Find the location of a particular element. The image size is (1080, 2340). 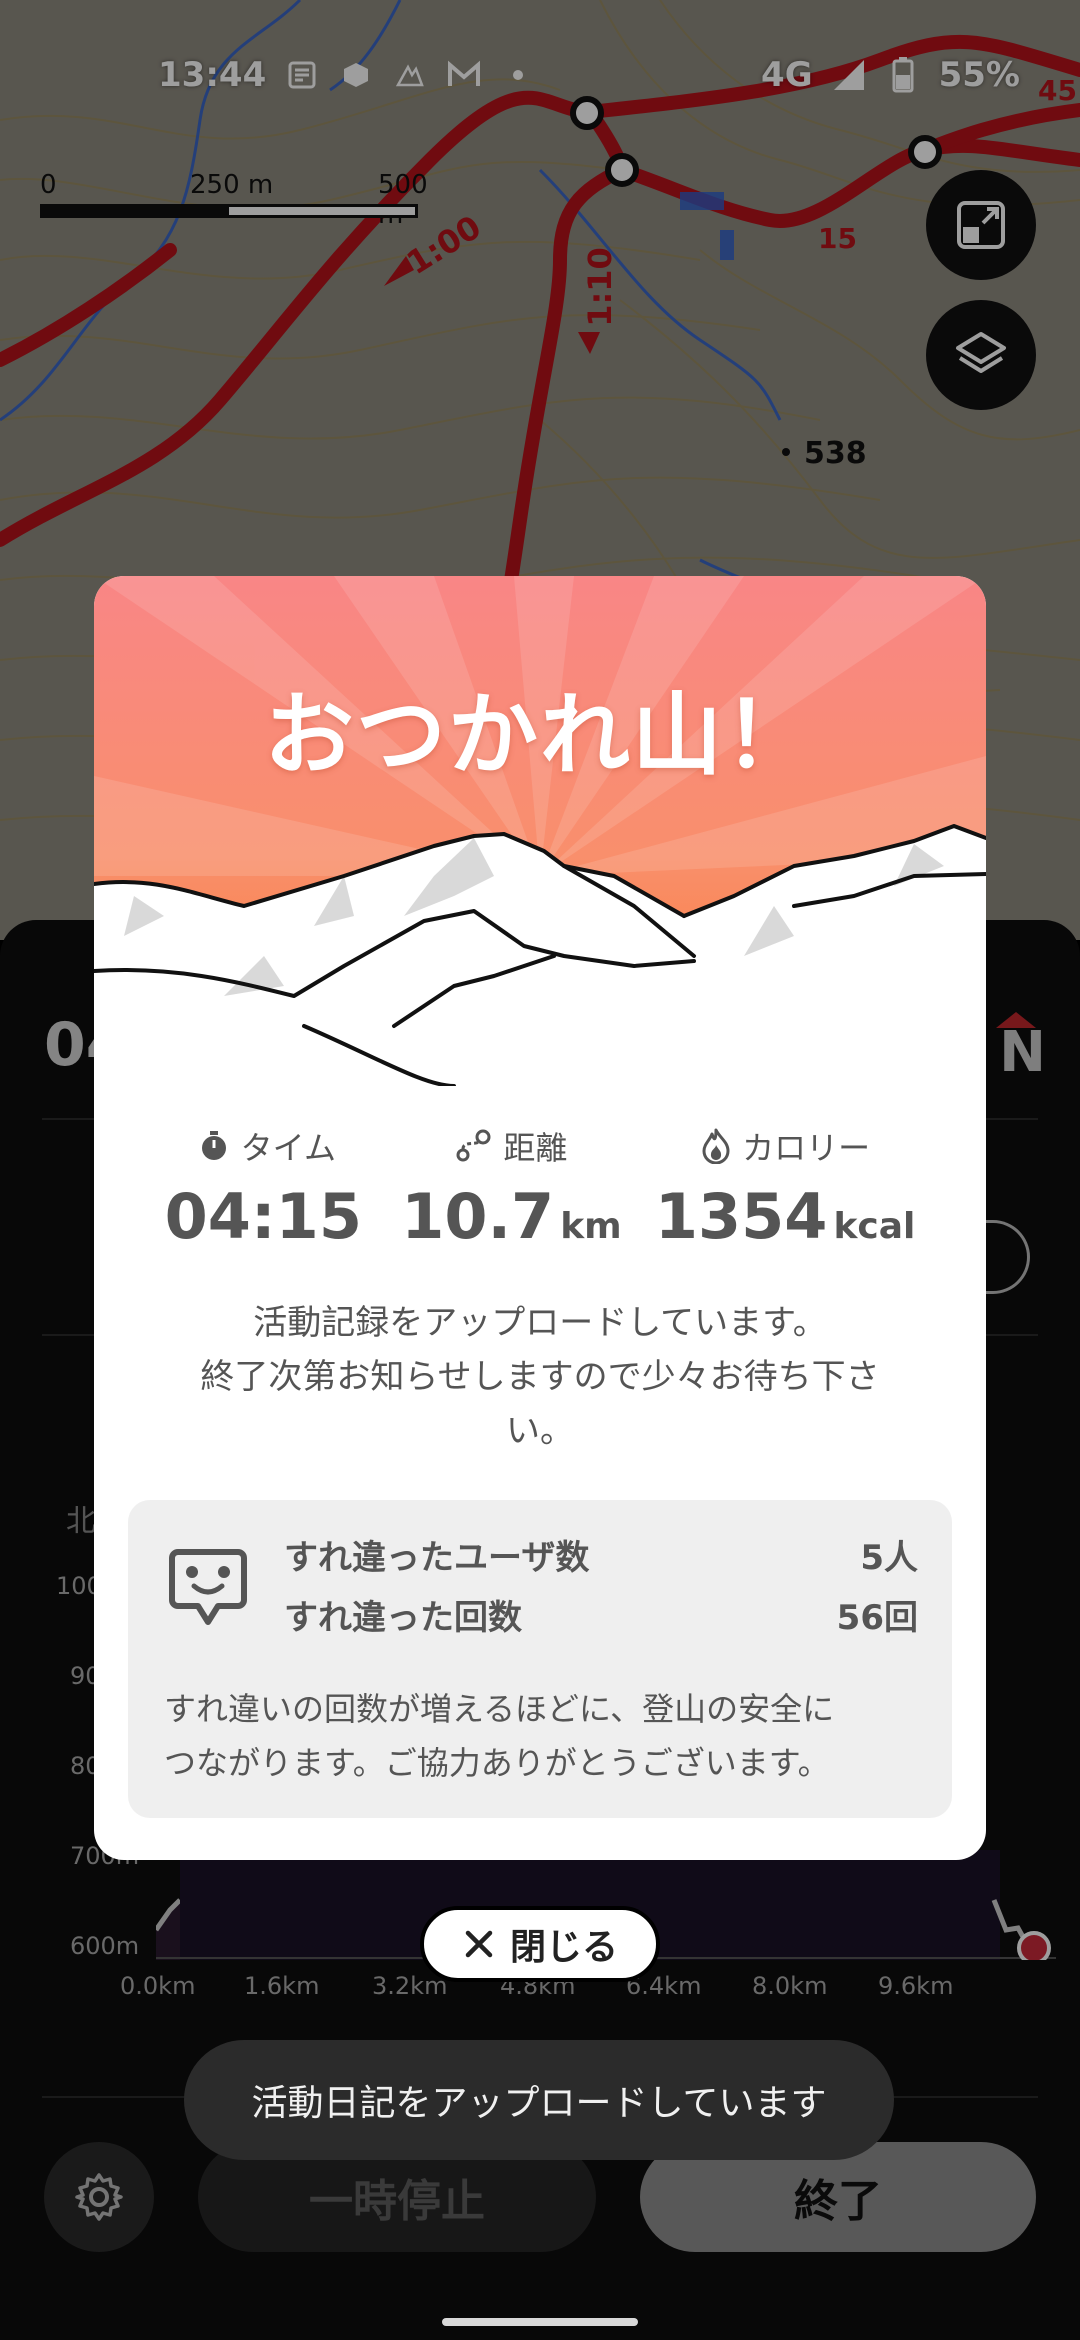

stat-value: 1354 is located at coordinates (741, 1216).